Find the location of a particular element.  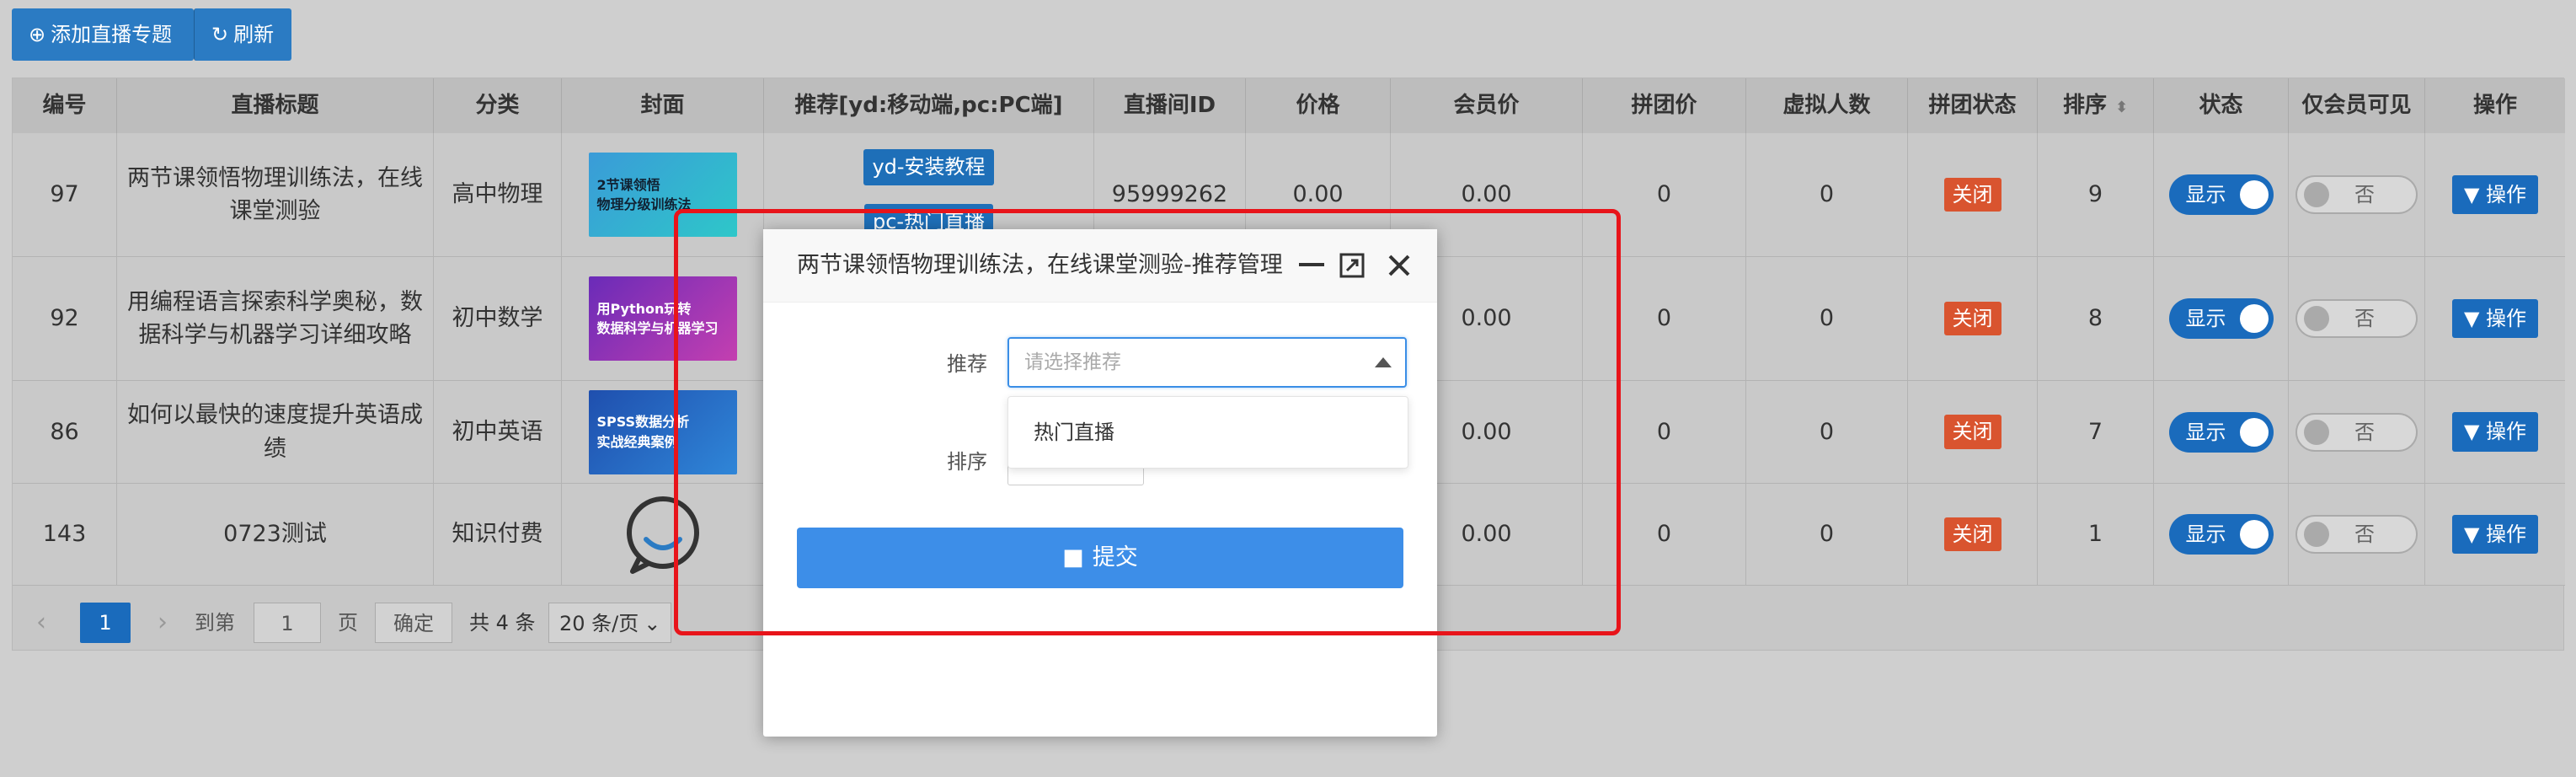

cover-image: SPSS数据分析 实战经典案例 is located at coordinates (662, 431).